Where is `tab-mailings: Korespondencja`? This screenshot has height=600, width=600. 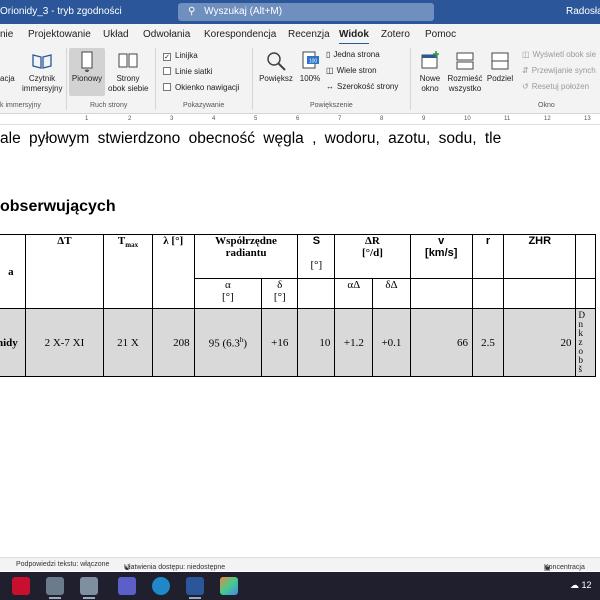
tab-mailings: Korespondencja is located at coordinates (240, 34).